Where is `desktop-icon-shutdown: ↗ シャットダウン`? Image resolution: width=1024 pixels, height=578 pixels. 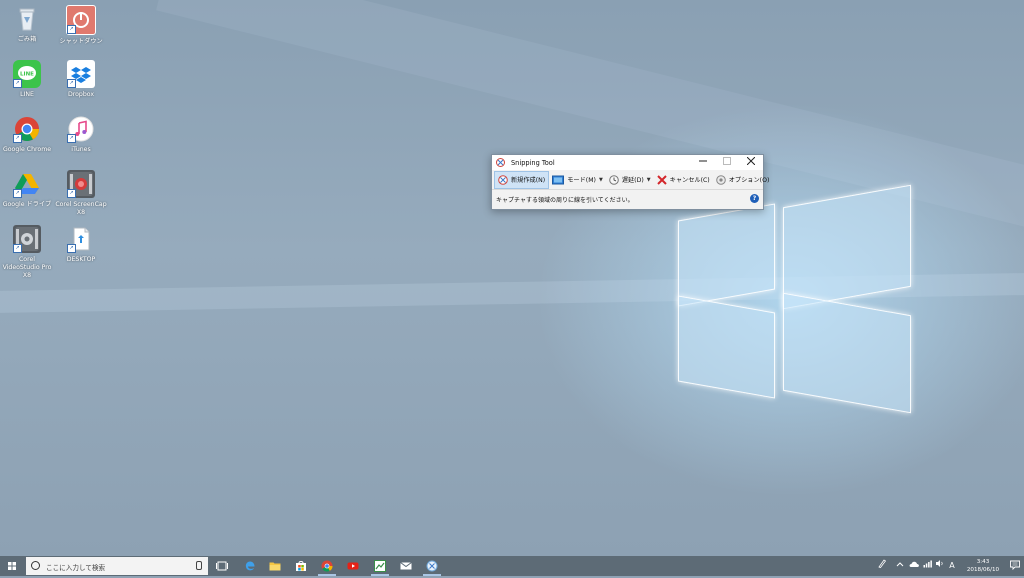 desktop-icon-shutdown: ↗ シャットダウン is located at coordinates (81, 25).